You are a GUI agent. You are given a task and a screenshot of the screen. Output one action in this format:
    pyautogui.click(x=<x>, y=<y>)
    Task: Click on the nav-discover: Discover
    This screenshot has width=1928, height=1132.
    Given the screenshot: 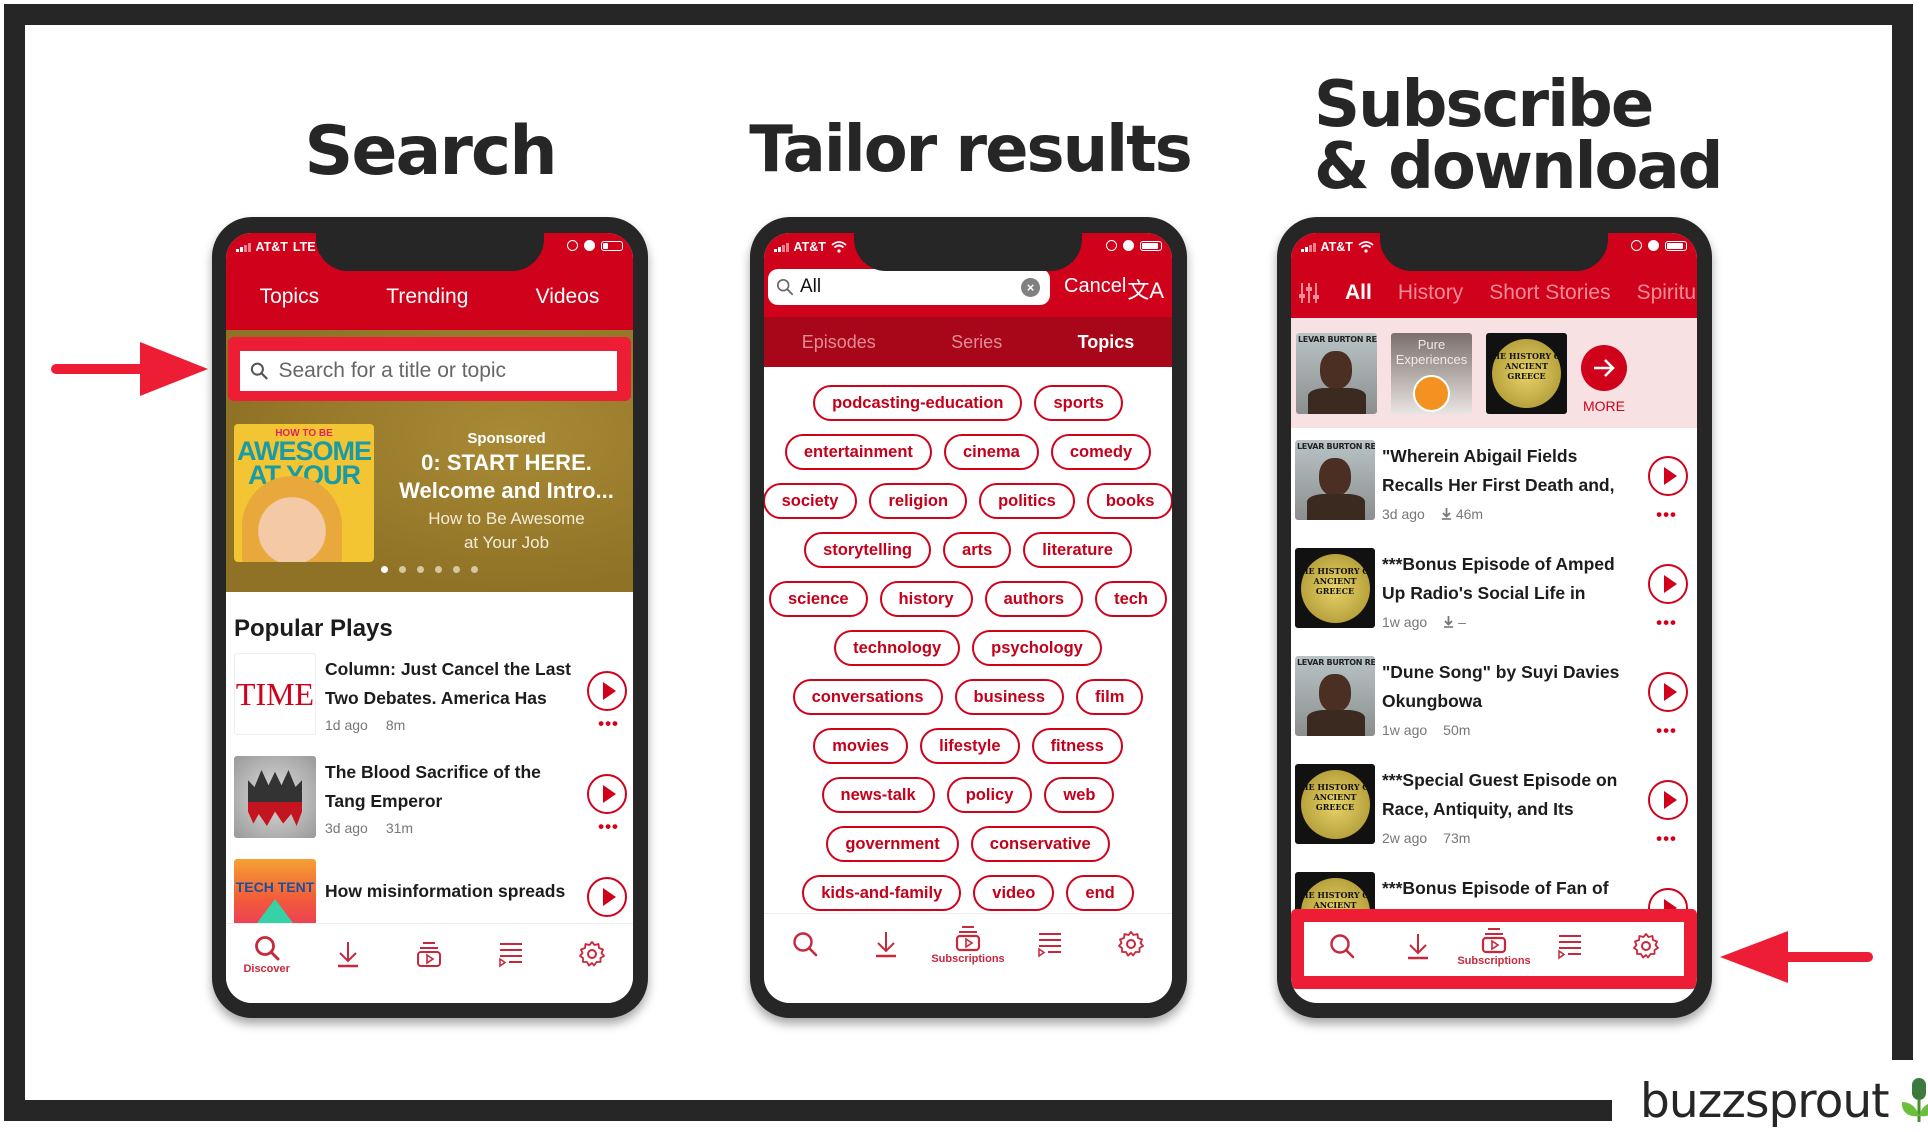 What is the action you would take?
    pyautogui.click(x=267, y=954)
    